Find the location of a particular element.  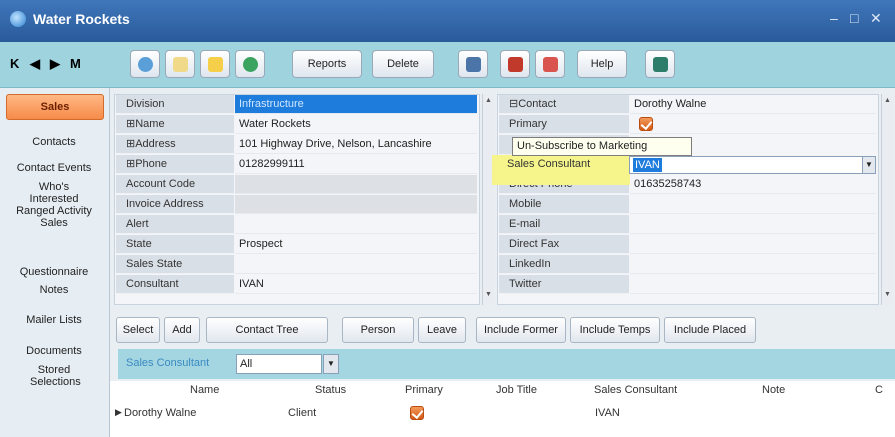

field-label: Direct Fax is located at coordinates (564, 244).